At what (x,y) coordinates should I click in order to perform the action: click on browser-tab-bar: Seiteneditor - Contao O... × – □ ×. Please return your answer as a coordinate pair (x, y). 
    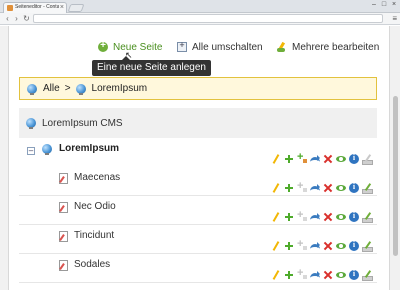
    Looking at the image, I should click on (200, 6).